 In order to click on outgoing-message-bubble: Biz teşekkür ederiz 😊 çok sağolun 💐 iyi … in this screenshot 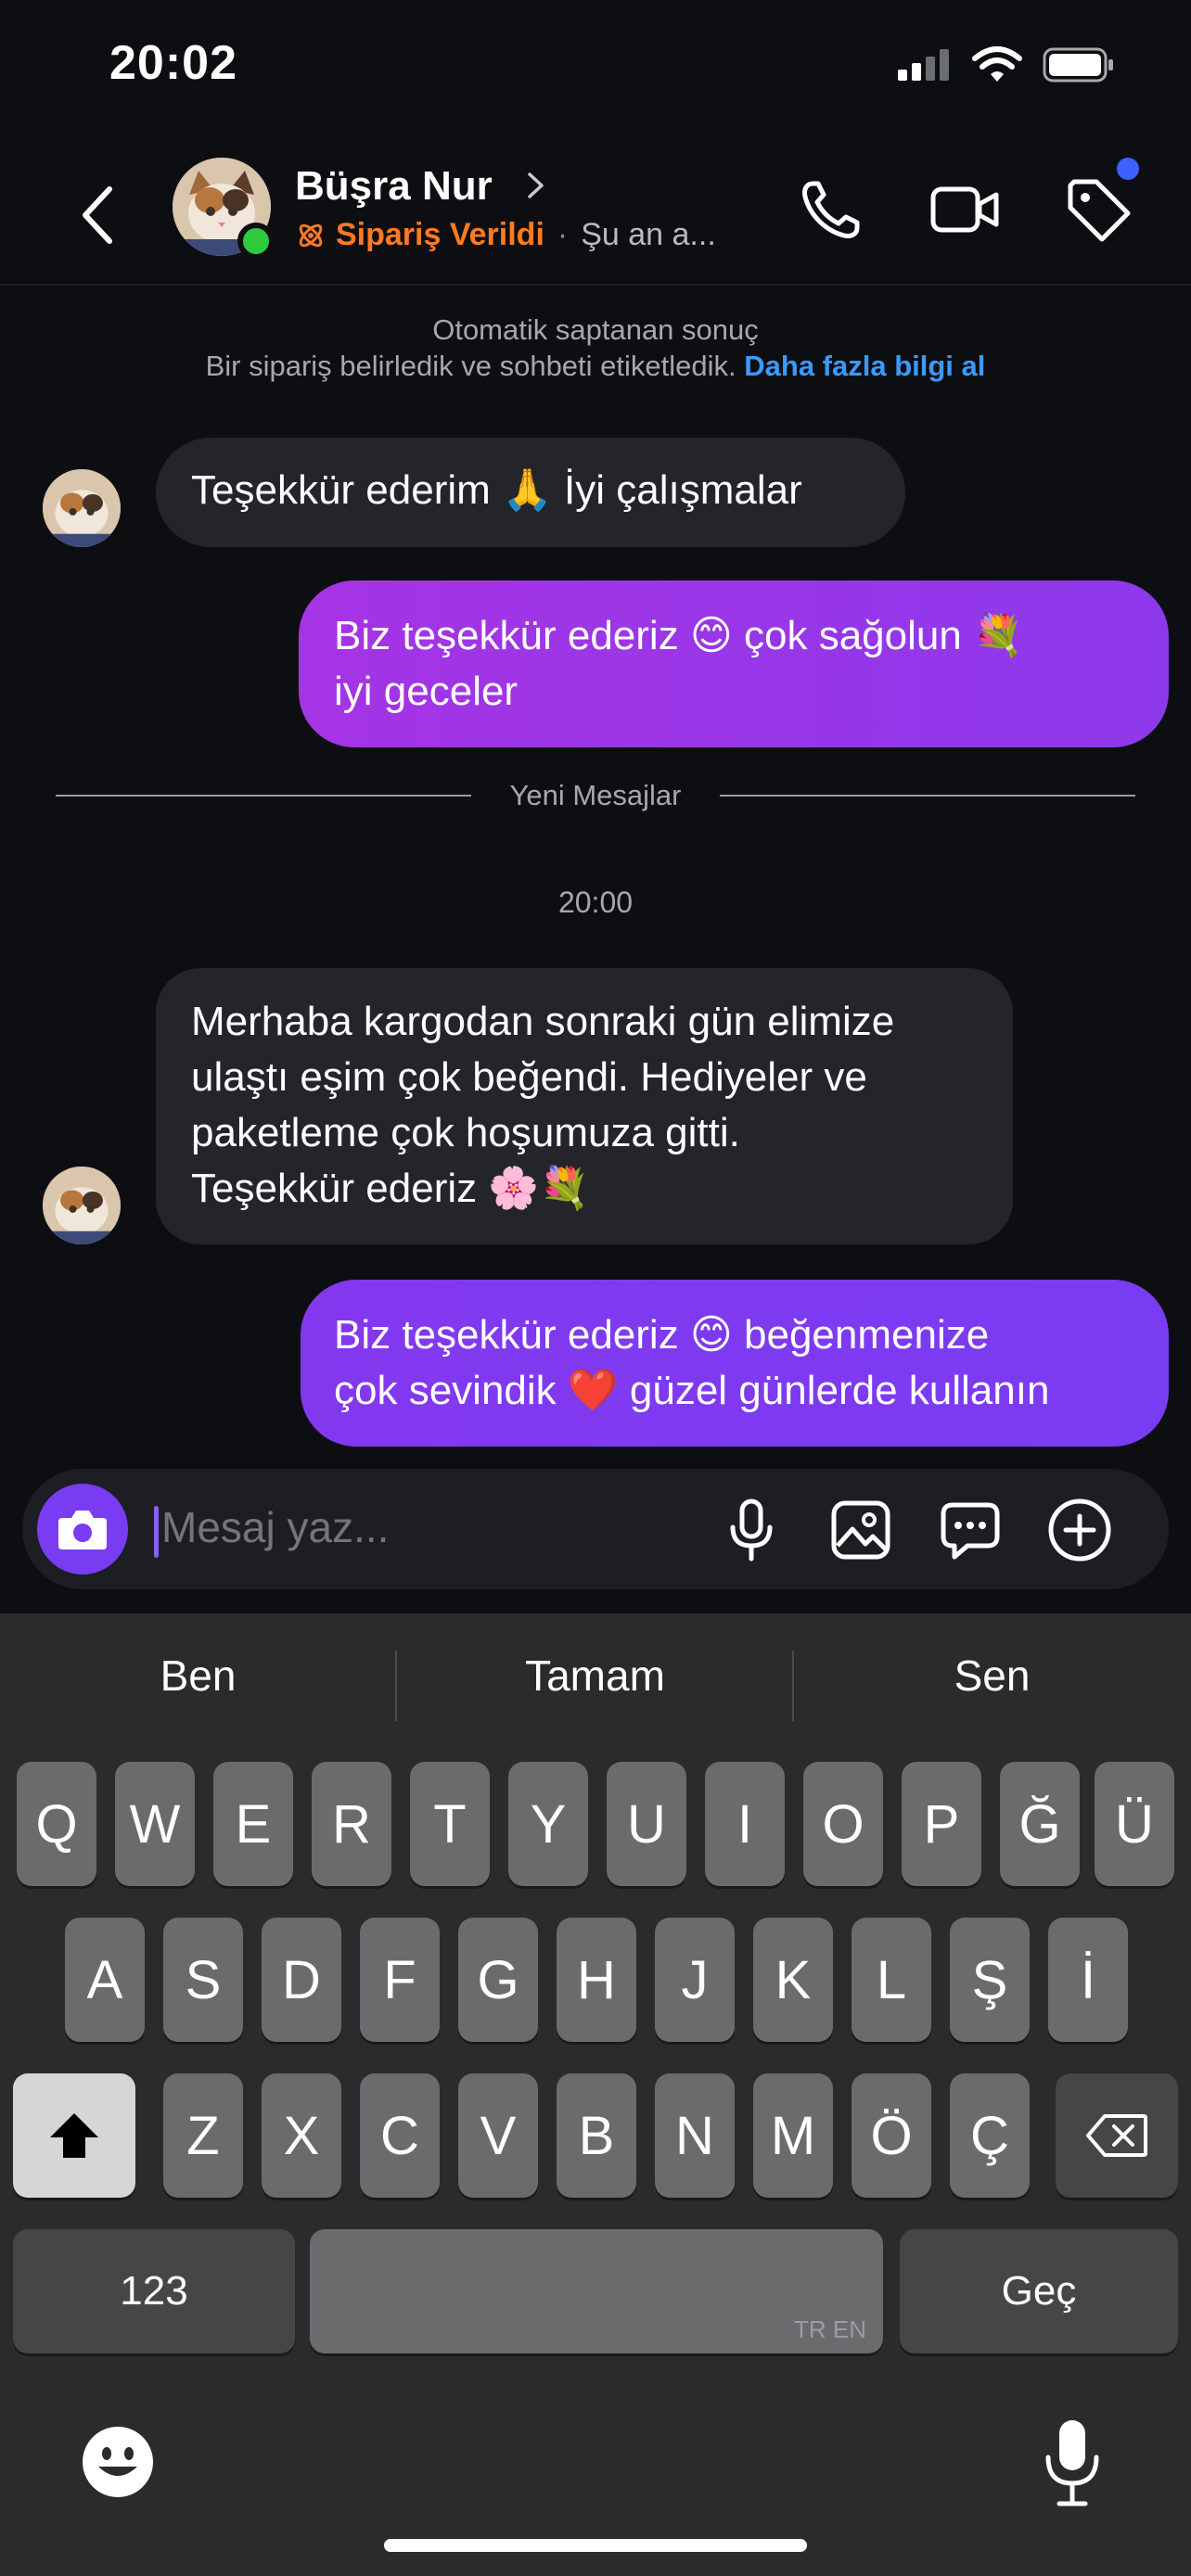, I will do `click(734, 663)`.